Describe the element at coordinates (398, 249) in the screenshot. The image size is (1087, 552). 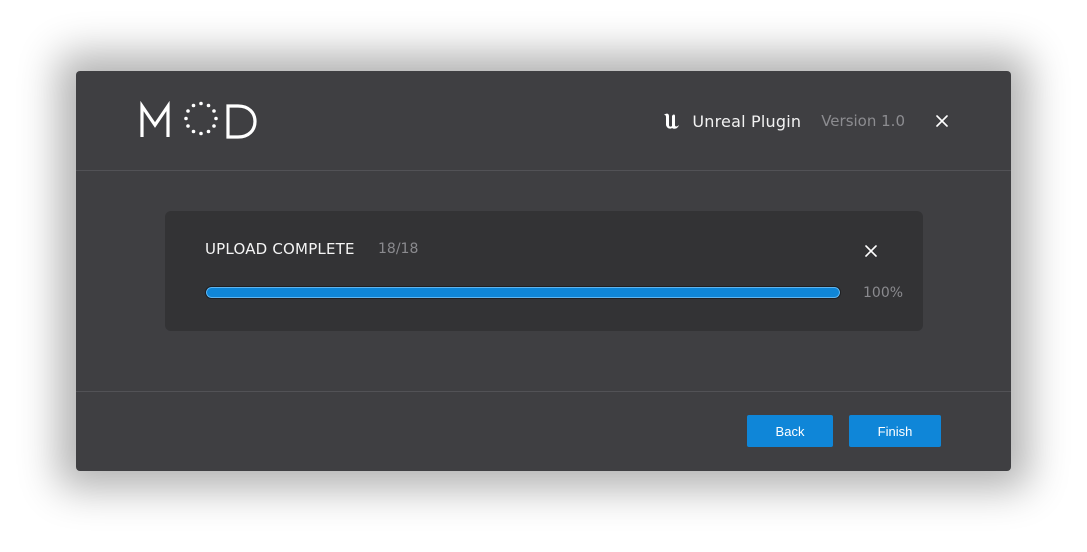
I see `upload-count: 18/18` at that location.